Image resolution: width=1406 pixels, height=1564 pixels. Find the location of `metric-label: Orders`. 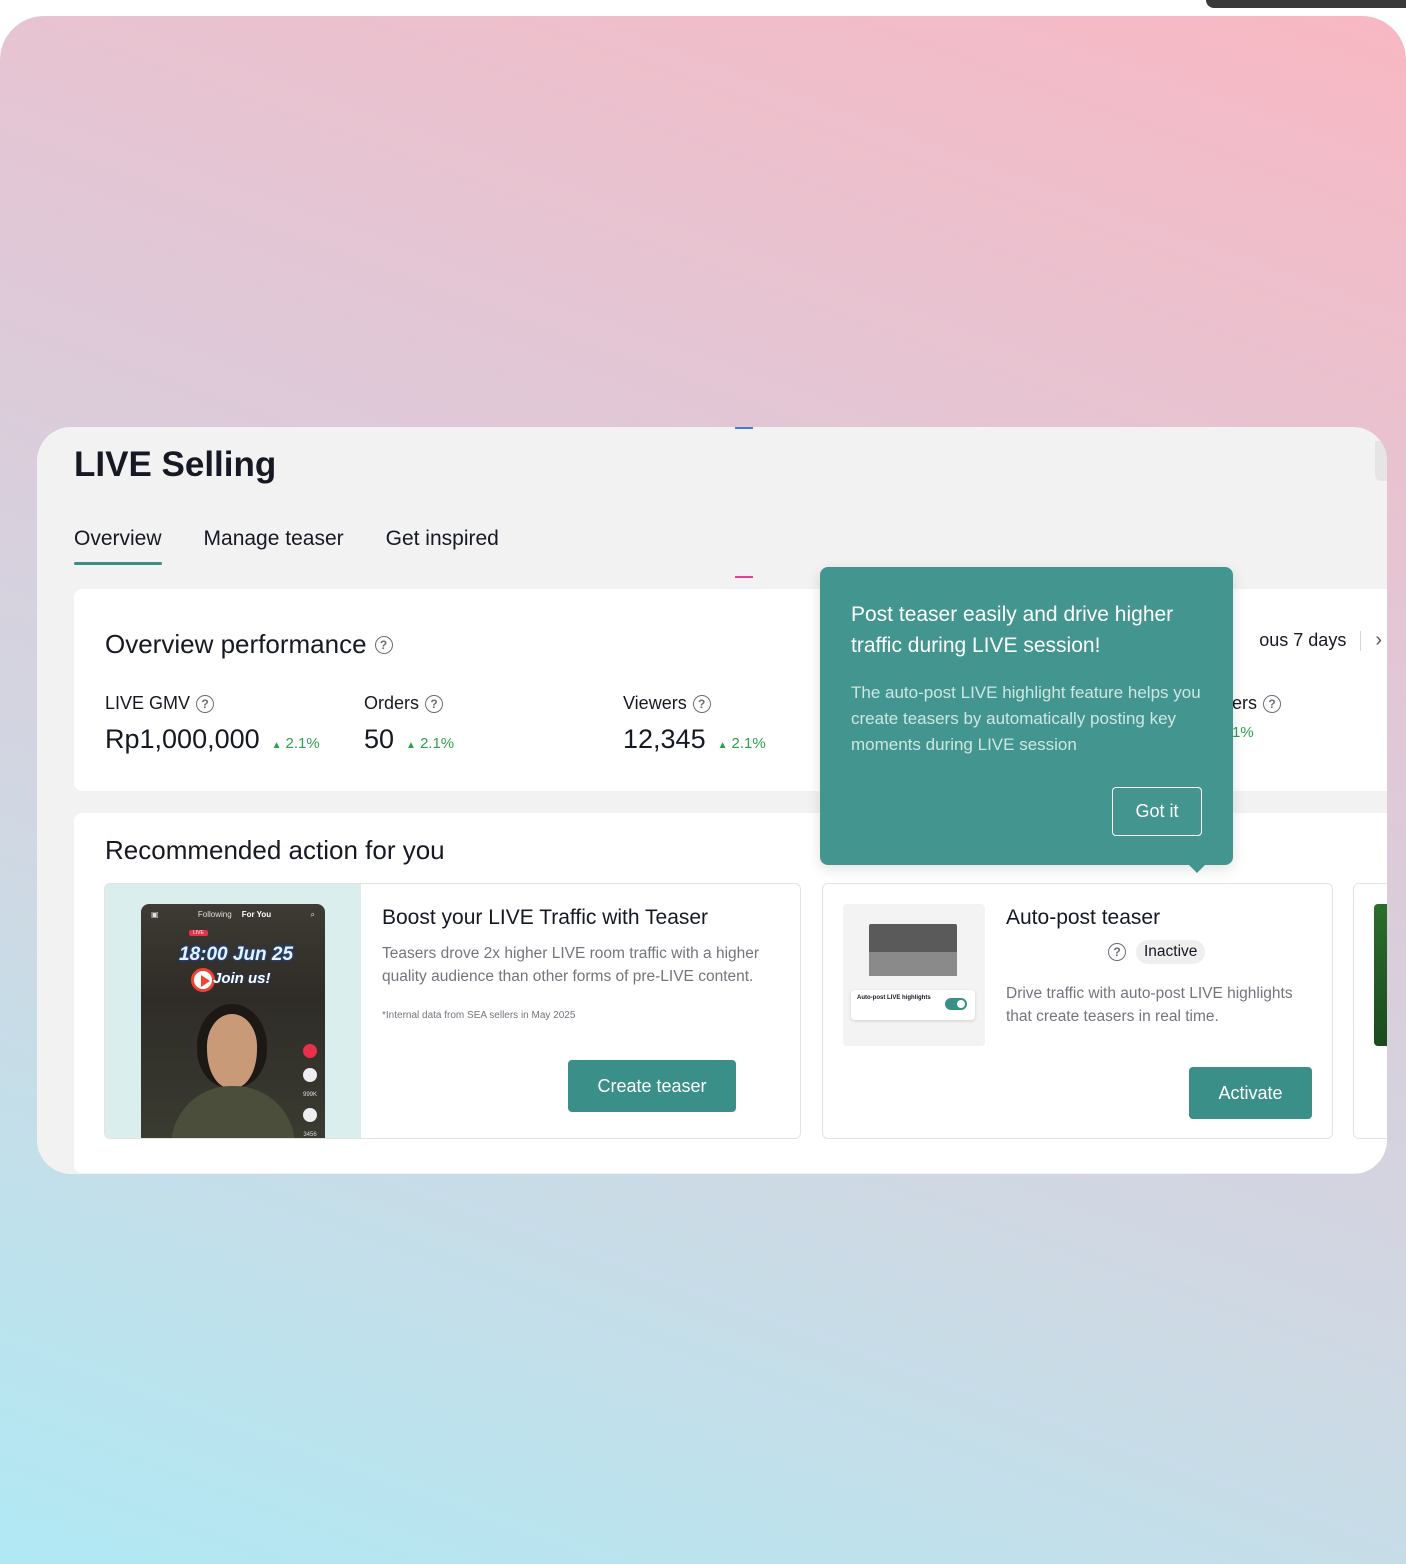

metric-label: Orders is located at coordinates (392, 703).